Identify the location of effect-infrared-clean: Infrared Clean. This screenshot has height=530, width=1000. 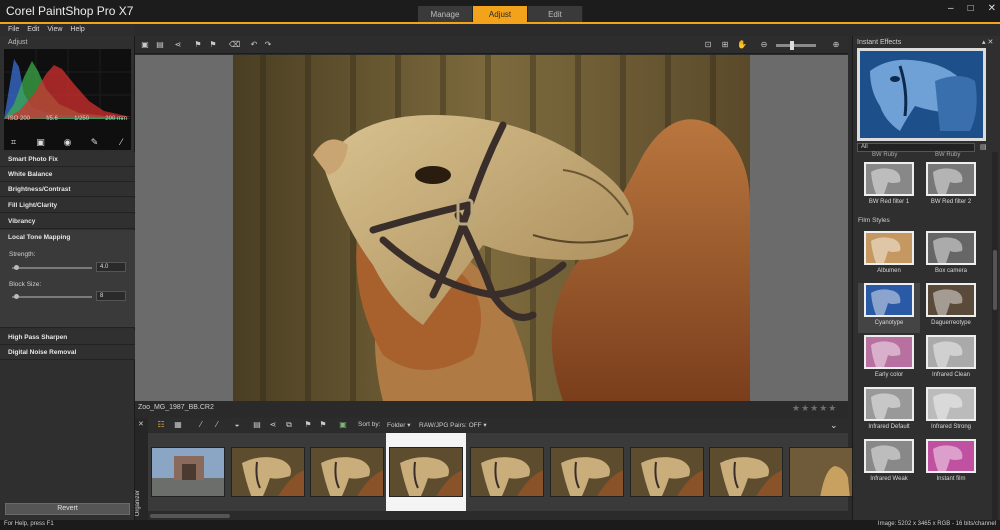
(951, 360).